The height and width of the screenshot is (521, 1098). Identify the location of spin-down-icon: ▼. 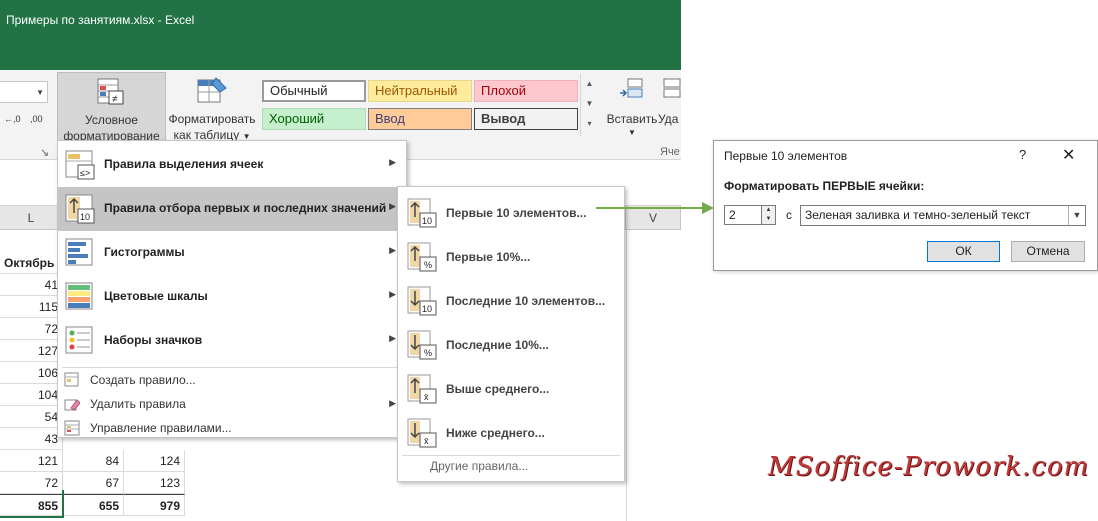
(768, 219).